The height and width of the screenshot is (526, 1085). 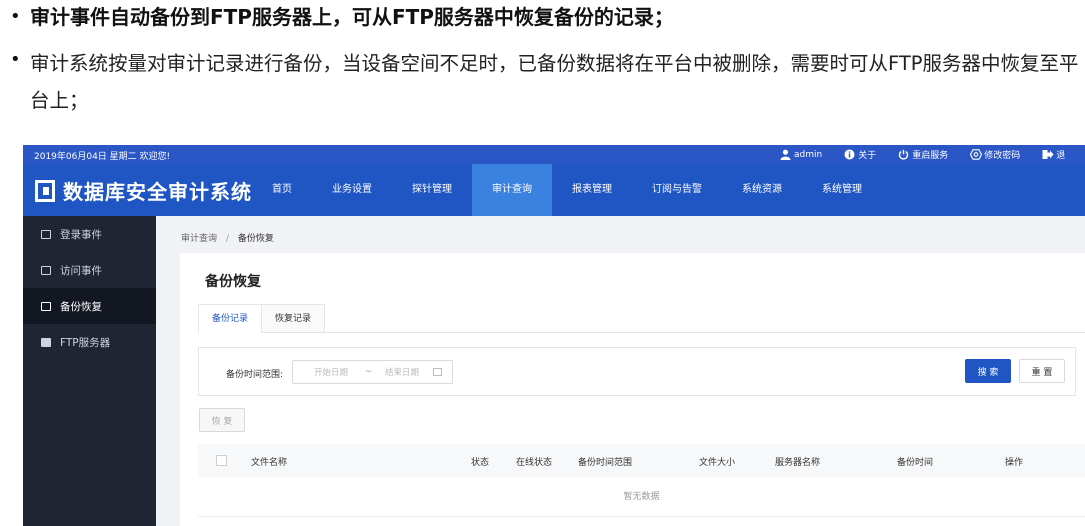 I want to click on reset-button: 重 置, so click(x=1042, y=371).